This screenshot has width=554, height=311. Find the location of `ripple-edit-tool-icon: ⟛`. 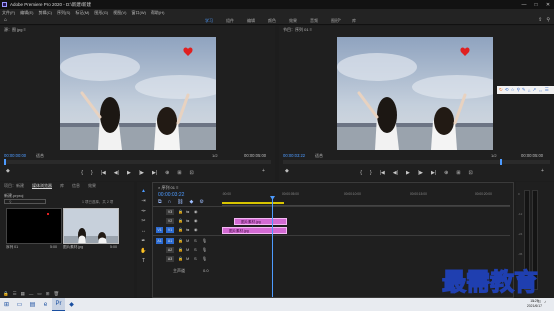

ripple-edit-tool-icon: ⟛ is located at coordinates (143, 211).